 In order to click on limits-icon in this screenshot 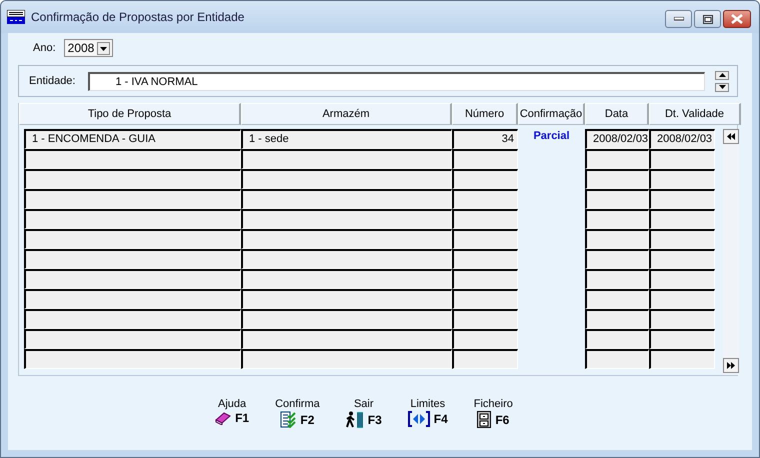, I will do `click(419, 419)`.